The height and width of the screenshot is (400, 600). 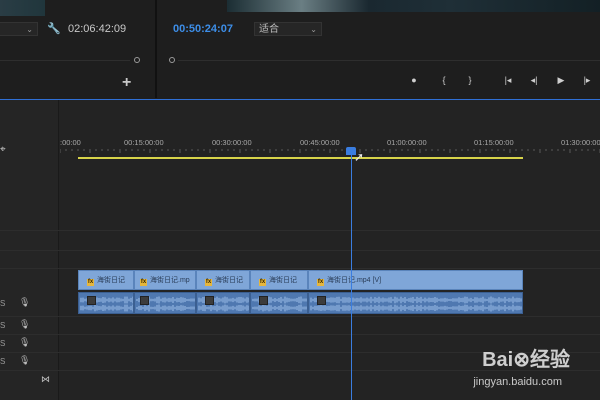 What do you see at coordinates (19, 29) in the screenshot?
I see `source-fit-dropdown: ⌄` at bounding box center [19, 29].